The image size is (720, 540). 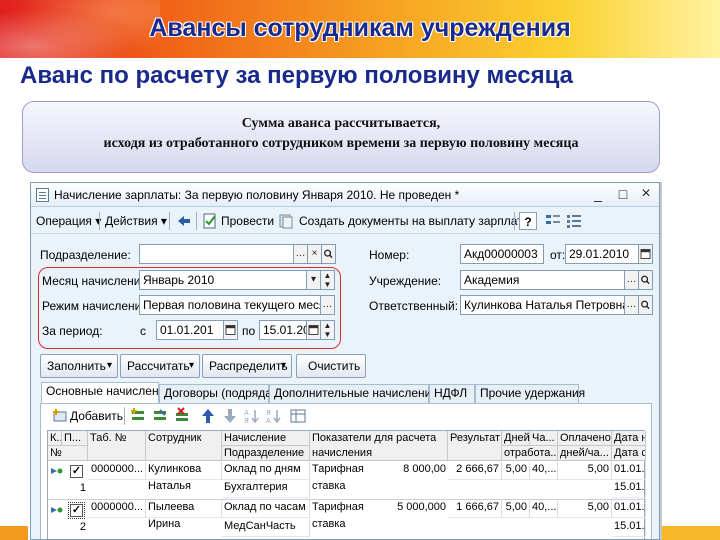 I want to click on delete-row-icon, so click(x=182, y=416).